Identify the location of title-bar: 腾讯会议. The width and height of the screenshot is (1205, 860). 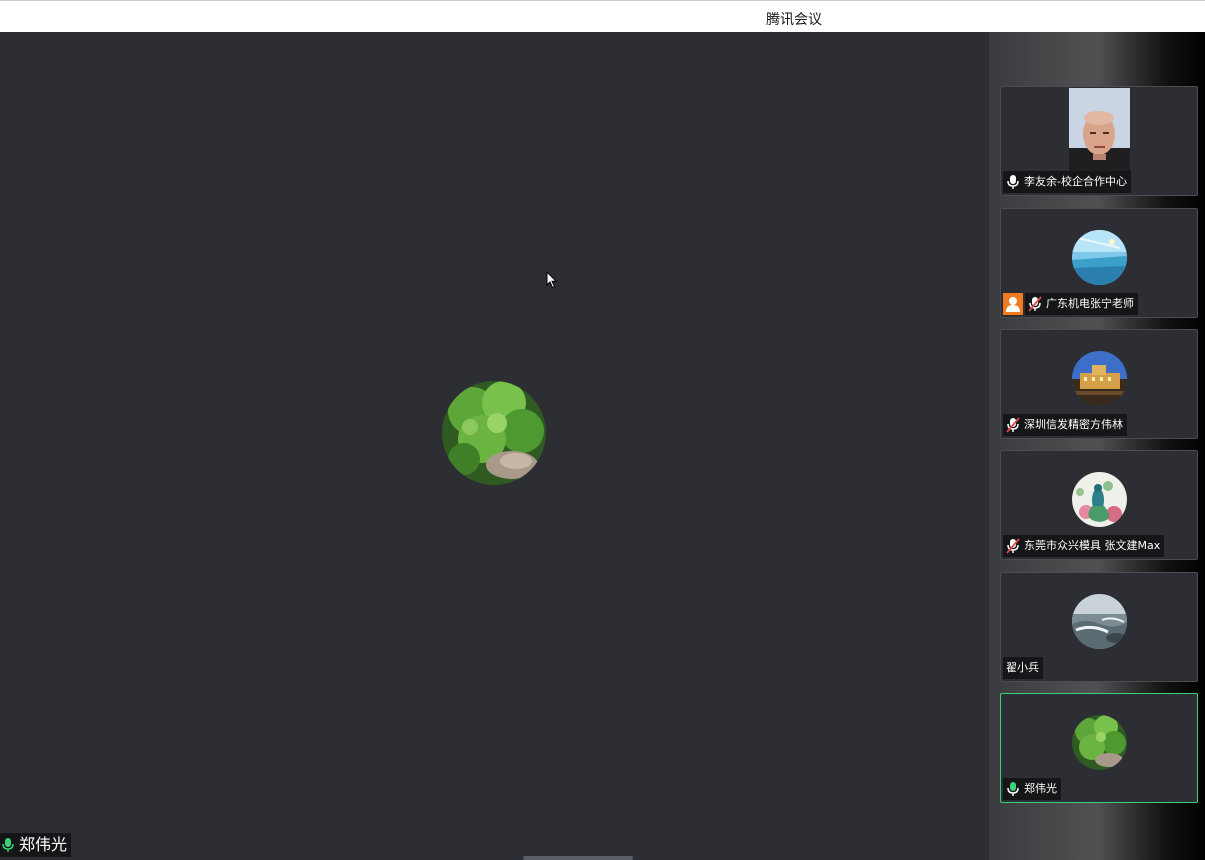
(602, 16).